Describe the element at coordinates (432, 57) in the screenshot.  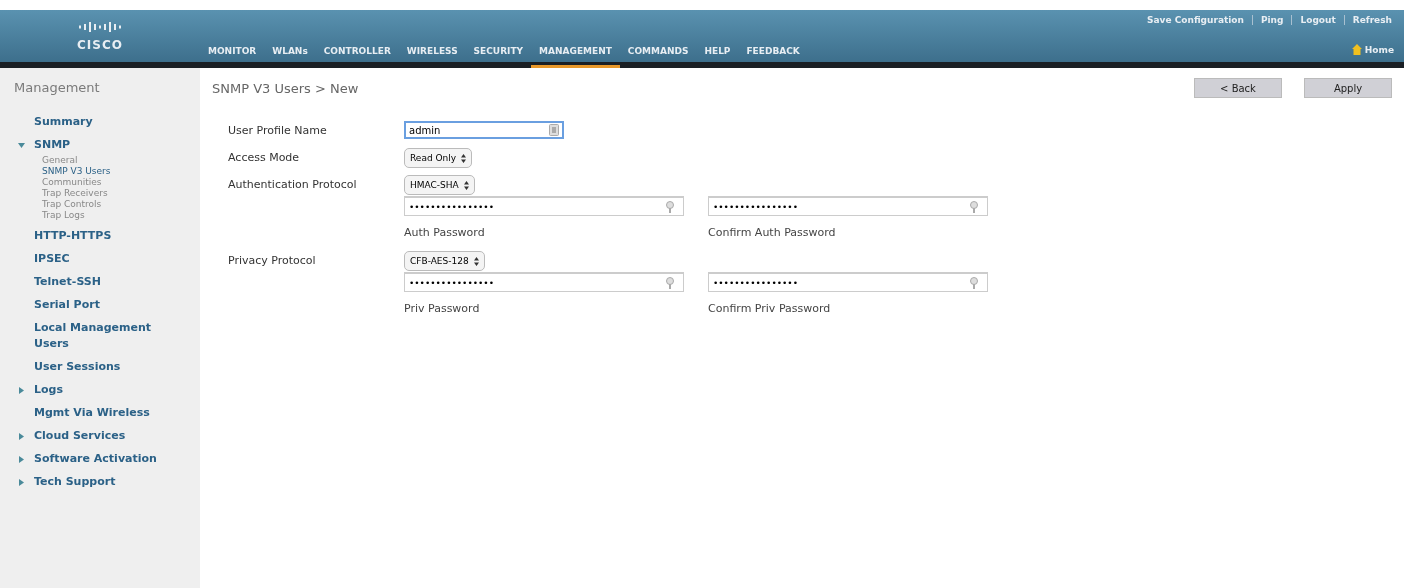
I see `nav-tab: WIRELESS` at that location.